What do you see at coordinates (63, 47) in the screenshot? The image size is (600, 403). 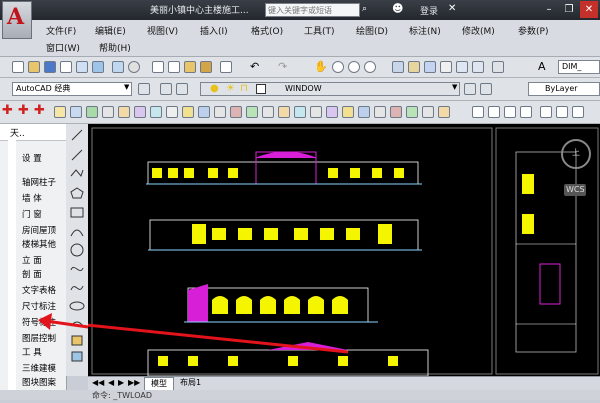 I see `menu-window: 窗口(W)` at bounding box center [63, 47].